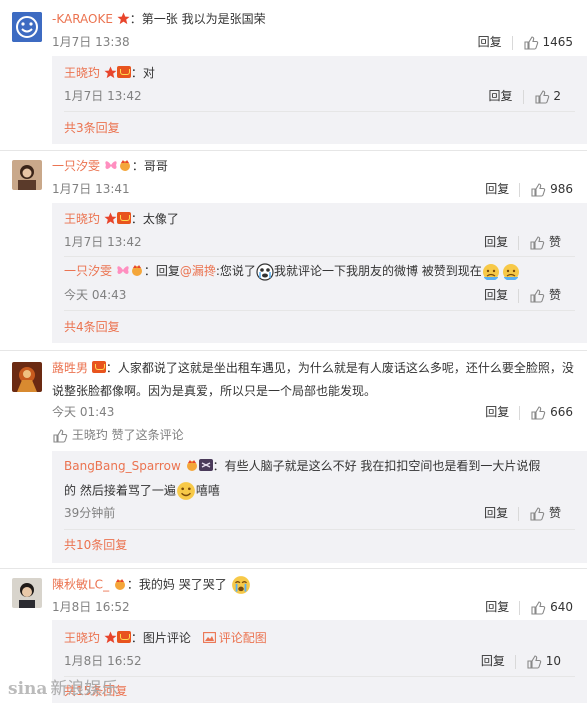 Image resolution: width=587 pixels, height=703 pixels. Describe the element at coordinates (382, 466) in the screenshot. I see `reply-text: 有些人脑子就是这么不好 我在扣扣空间也是看到一大片说假` at that location.